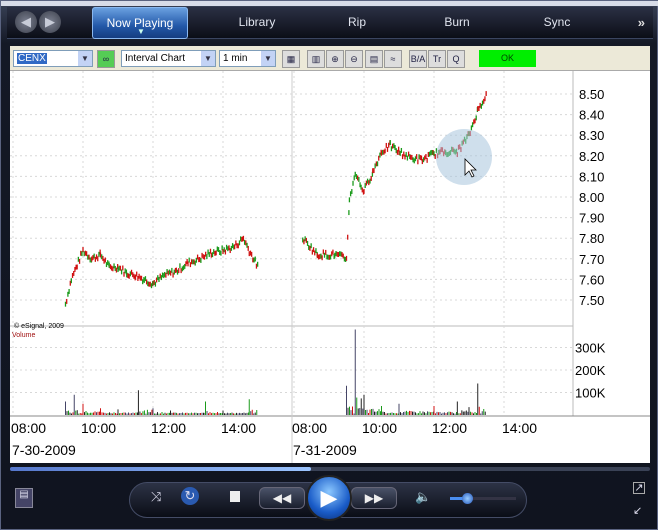 Image resolution: width=658 pixels, height=530 pixels. Describe the element at coordinates (291, 59) in the screenshot. I see `bar-chart-icon: ▦` at that location.